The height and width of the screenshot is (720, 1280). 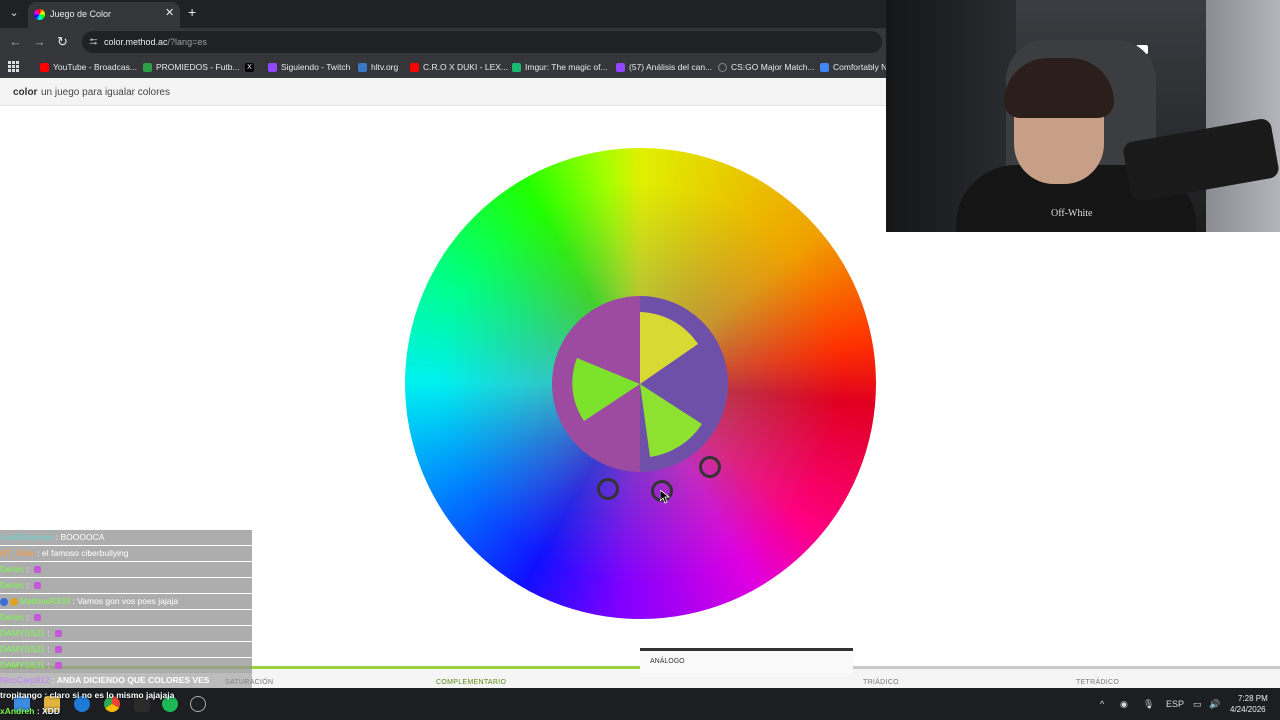 I want to click on taskbar-clock-time: 7:28 PM, so click(x=1253, y=698).